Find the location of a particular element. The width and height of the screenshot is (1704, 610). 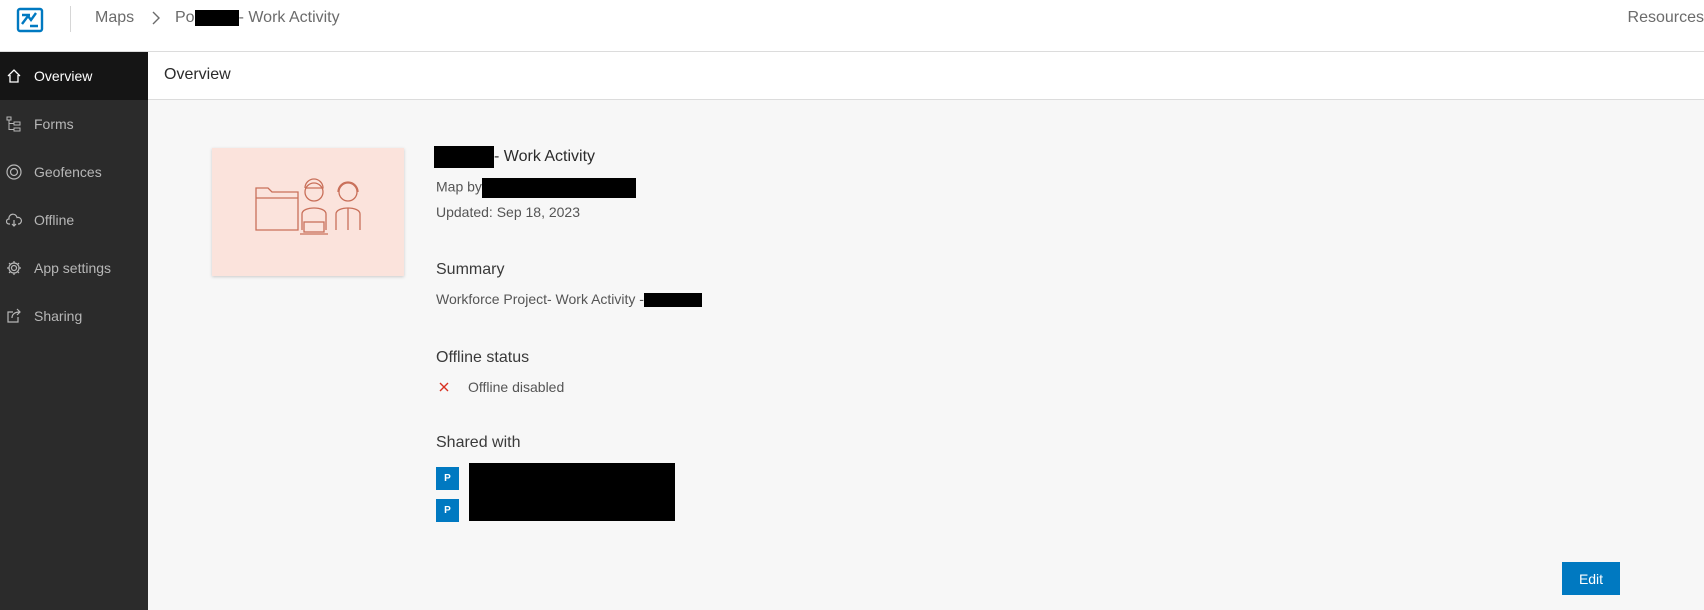

sidebar-item-app-settings: App settings is located at coordinates (74, 268).